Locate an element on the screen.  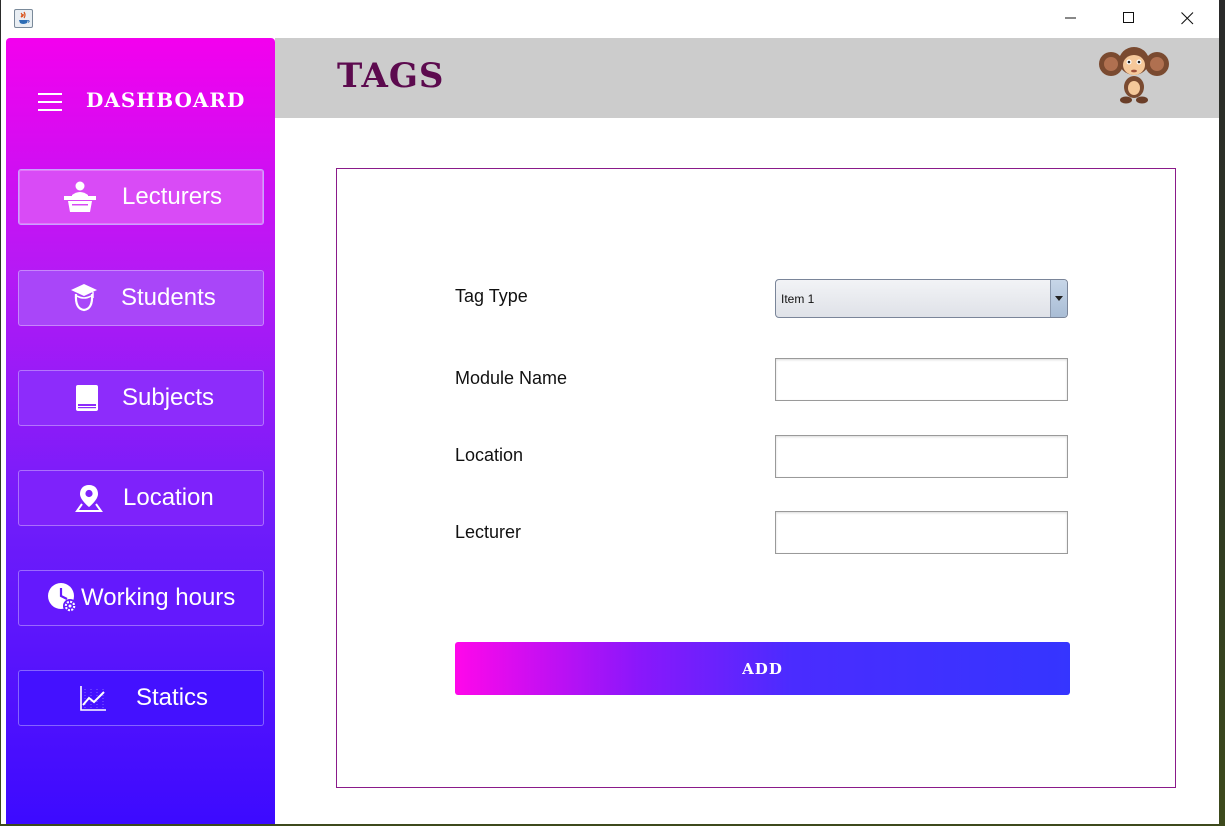
monkey-mascot-avatar is located at coordinates (1134, 74).